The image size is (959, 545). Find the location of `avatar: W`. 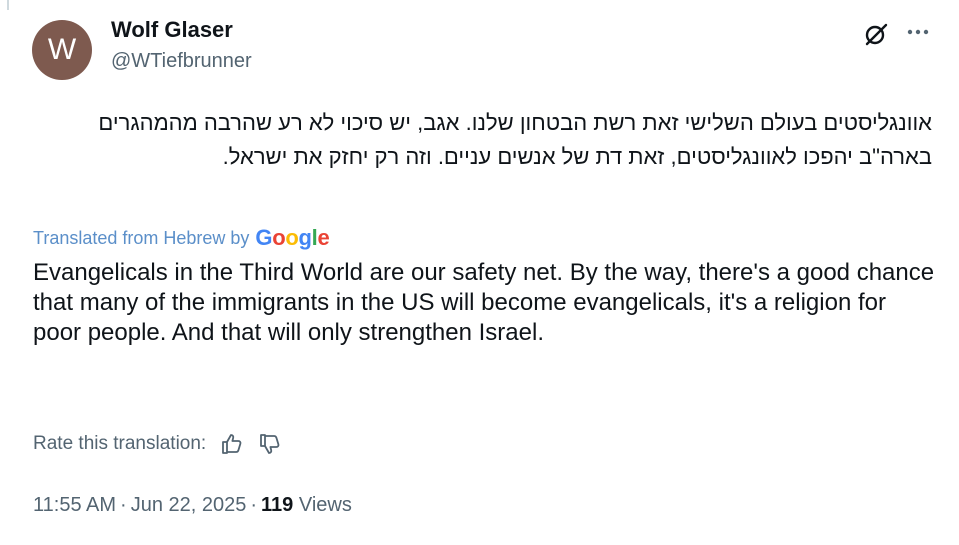

avatar: W is located at coordinates (62, 50).